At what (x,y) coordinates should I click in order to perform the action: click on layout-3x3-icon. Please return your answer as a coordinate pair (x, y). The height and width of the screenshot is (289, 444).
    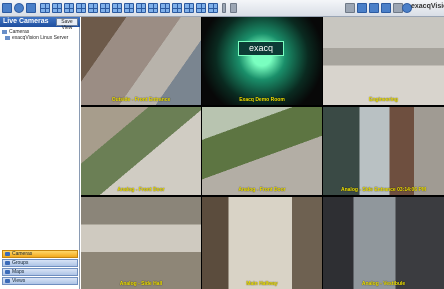
    Looking at the image, I should click on (69, 8).